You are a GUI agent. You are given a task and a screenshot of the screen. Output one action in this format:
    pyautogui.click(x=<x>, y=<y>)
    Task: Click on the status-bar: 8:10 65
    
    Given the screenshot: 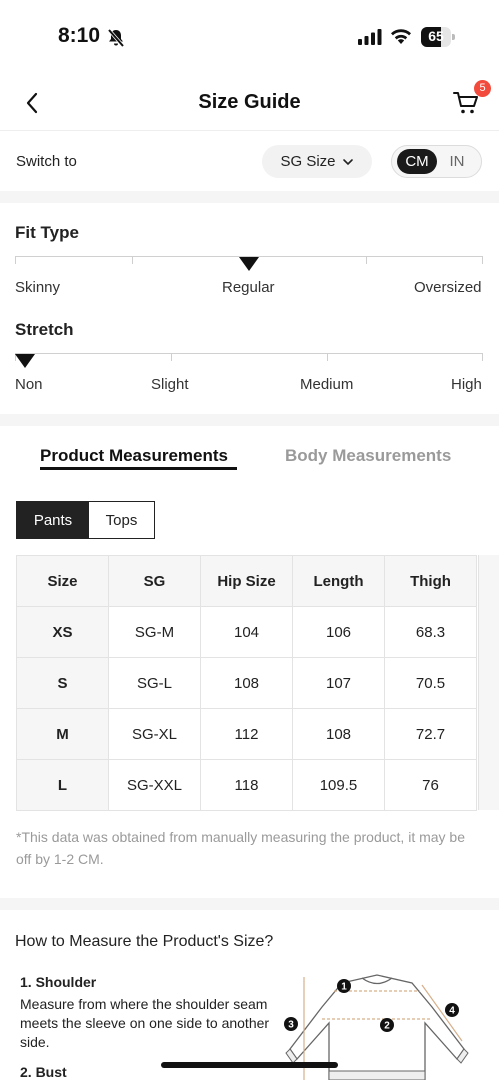 What is the action you would take?
    pyautogui.click(x=249, y=37)
    